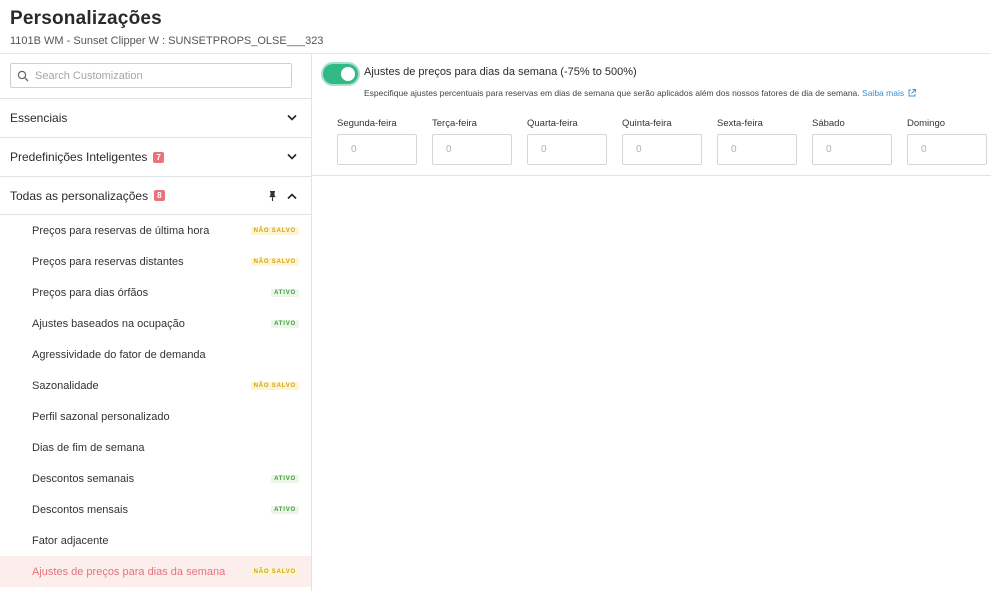  I want to click on day-thursday: Quinta-feira, so click(662, 141).